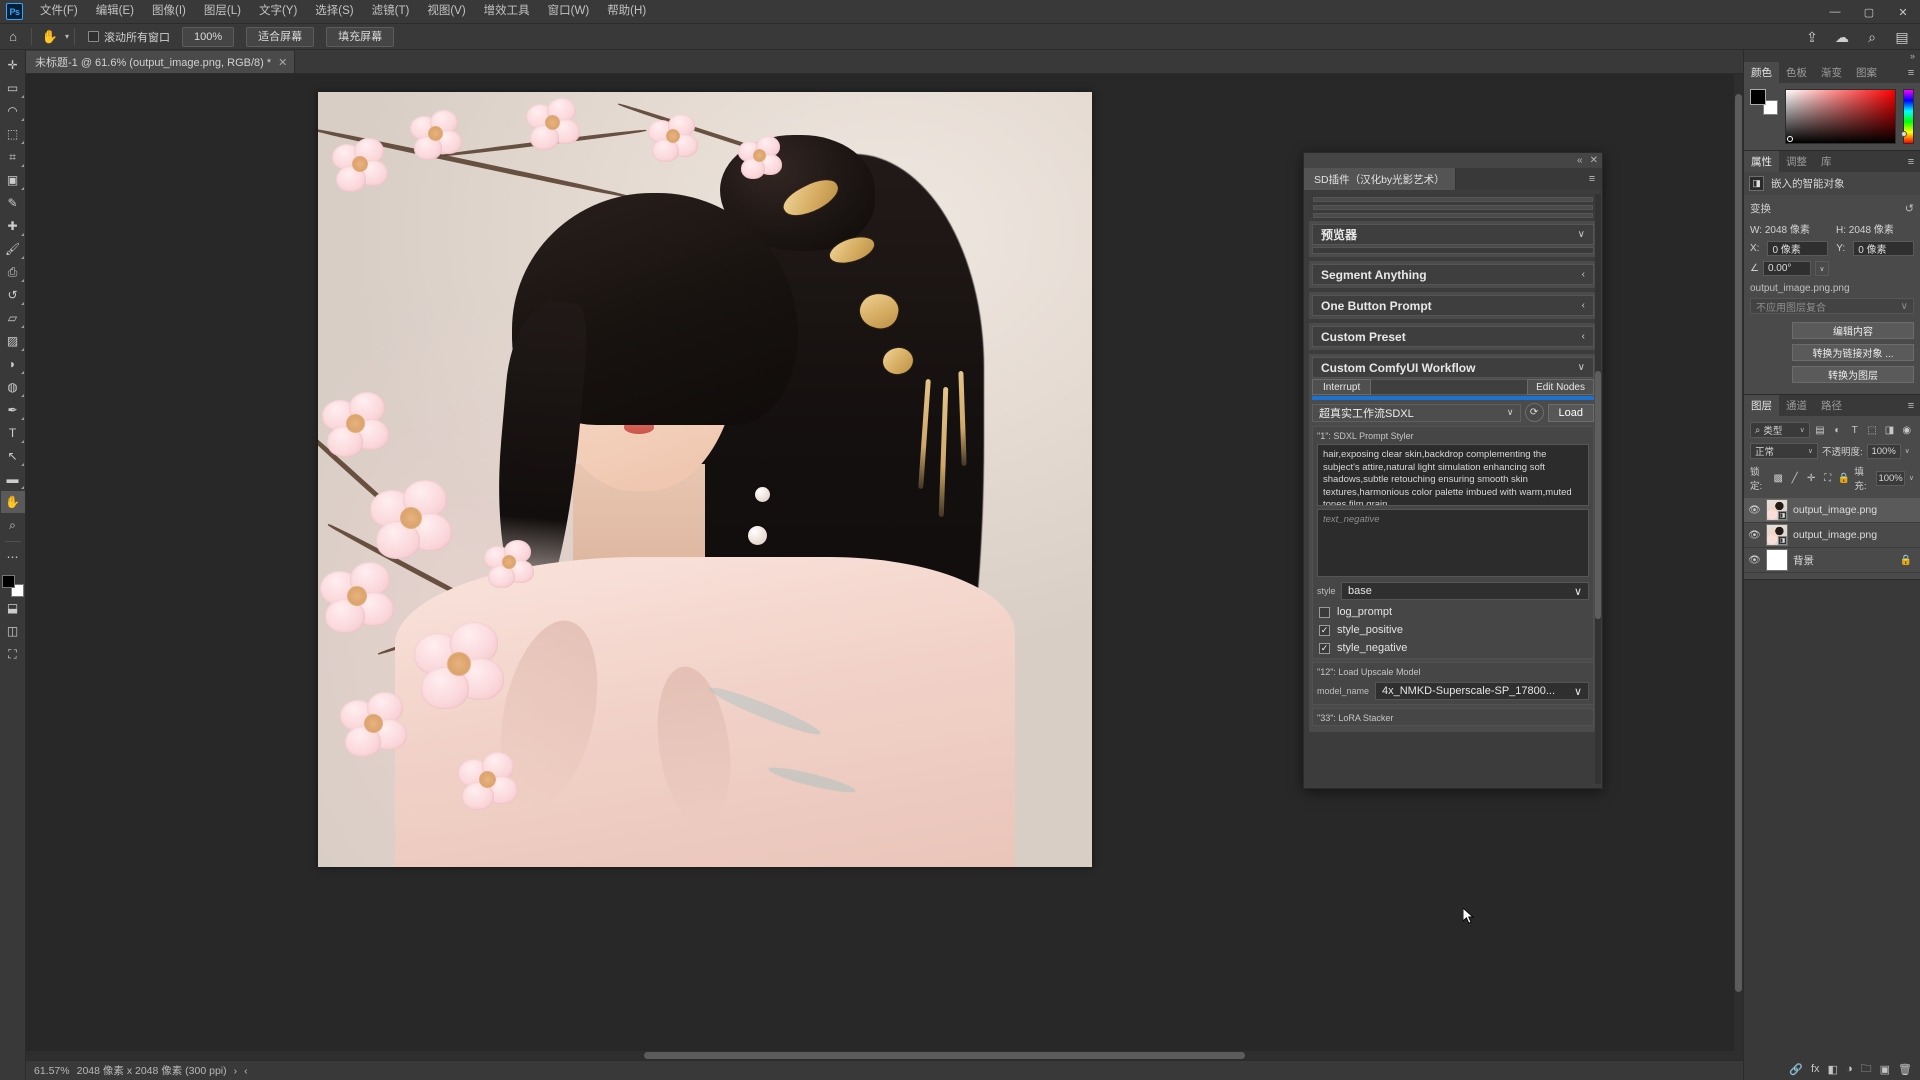 The width and height of the screenshot is (1920, 1080). What do you see at coordinates (246, 1071) in the screenshot?
I see `status-chevron-icon: ‹` at bounding box center [246, 1071].